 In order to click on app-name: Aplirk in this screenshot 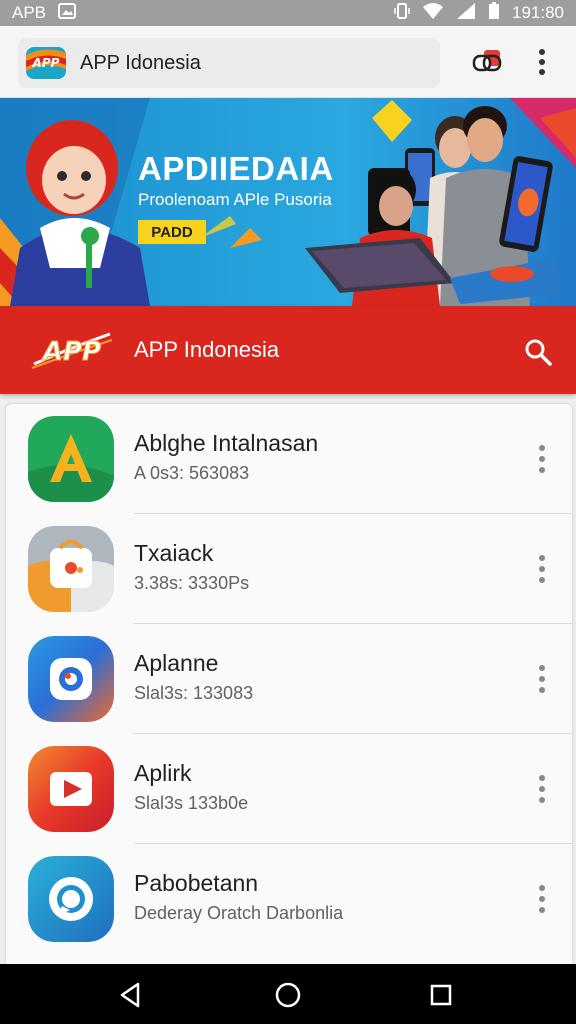, I will do `click(163, 773)`.